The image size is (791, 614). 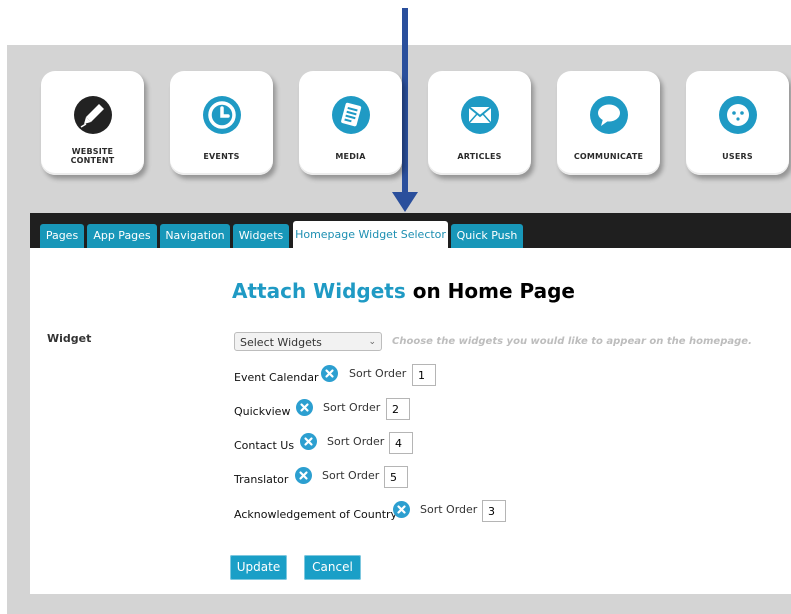 I want to click on annotation-arrow-shaft, so click(x=405, y=101).